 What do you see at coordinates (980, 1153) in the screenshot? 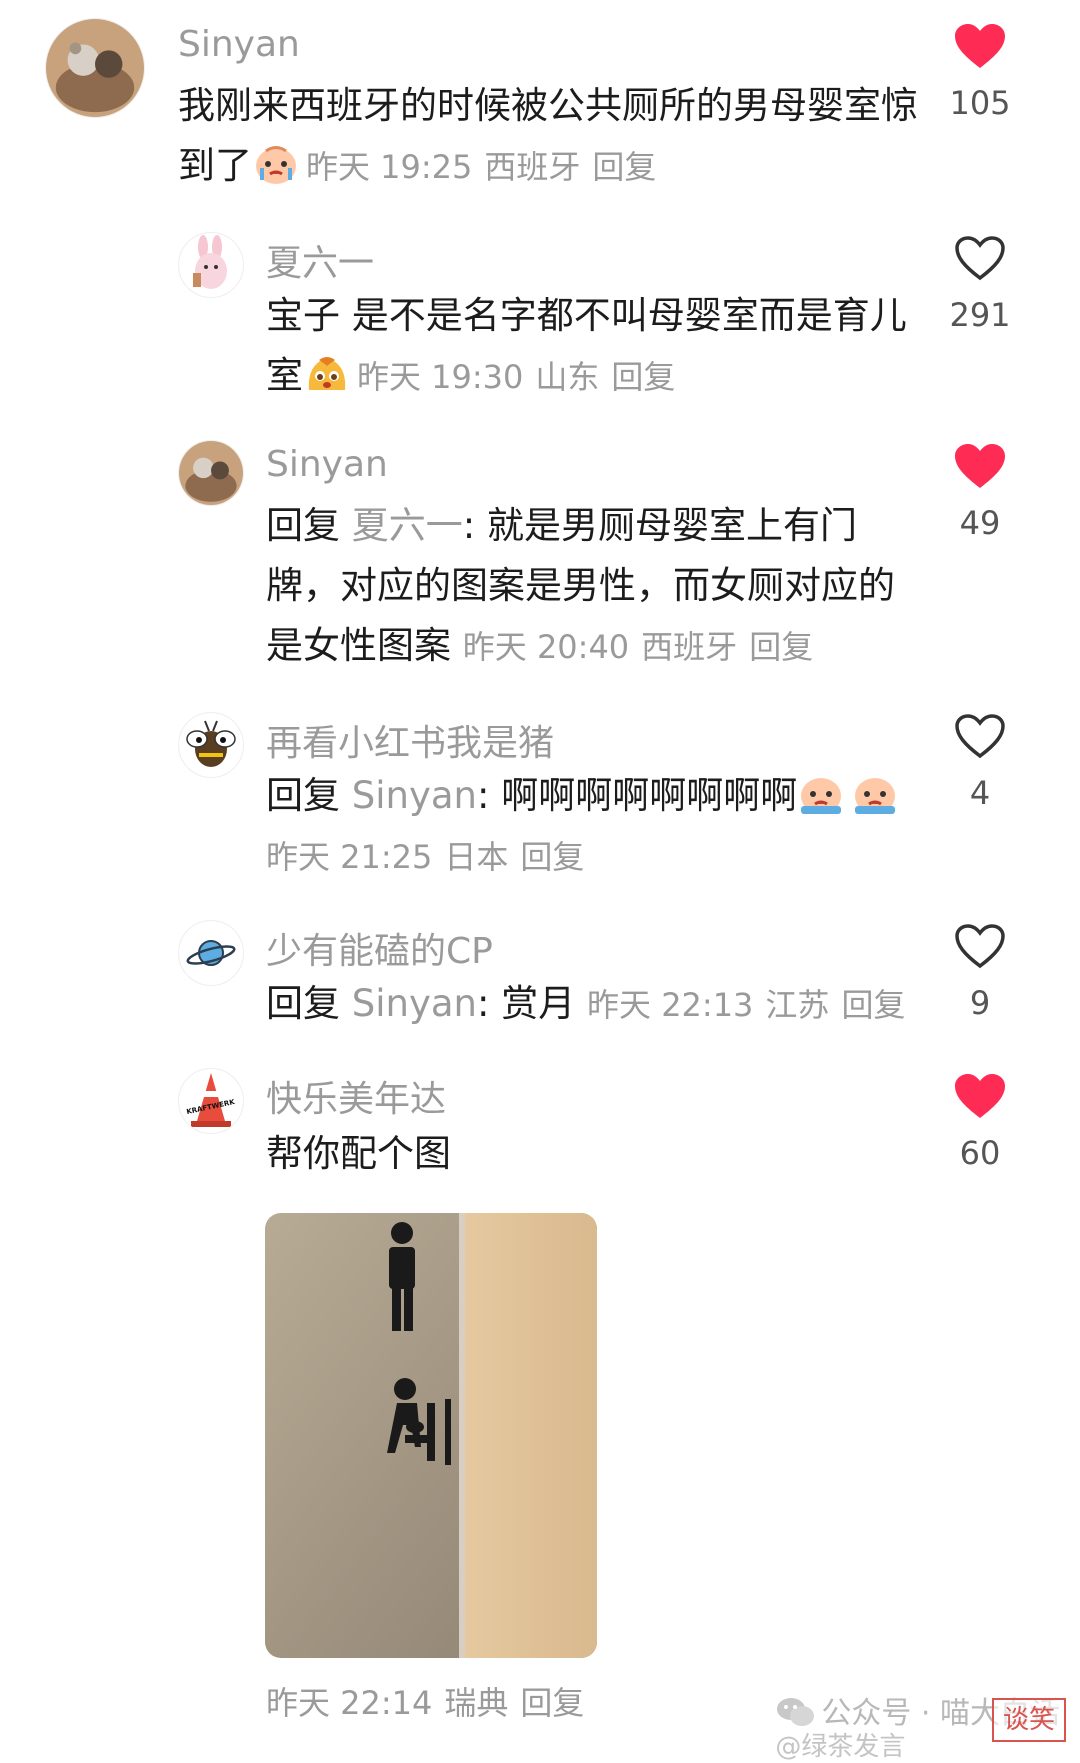
I see `like-count: 60` at bounding box center [980, 1153].